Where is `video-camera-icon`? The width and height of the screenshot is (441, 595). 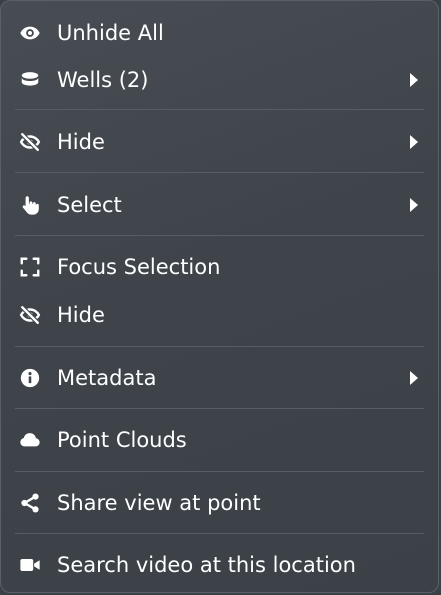
video-camera-icon is located at coordinates (30, 565).